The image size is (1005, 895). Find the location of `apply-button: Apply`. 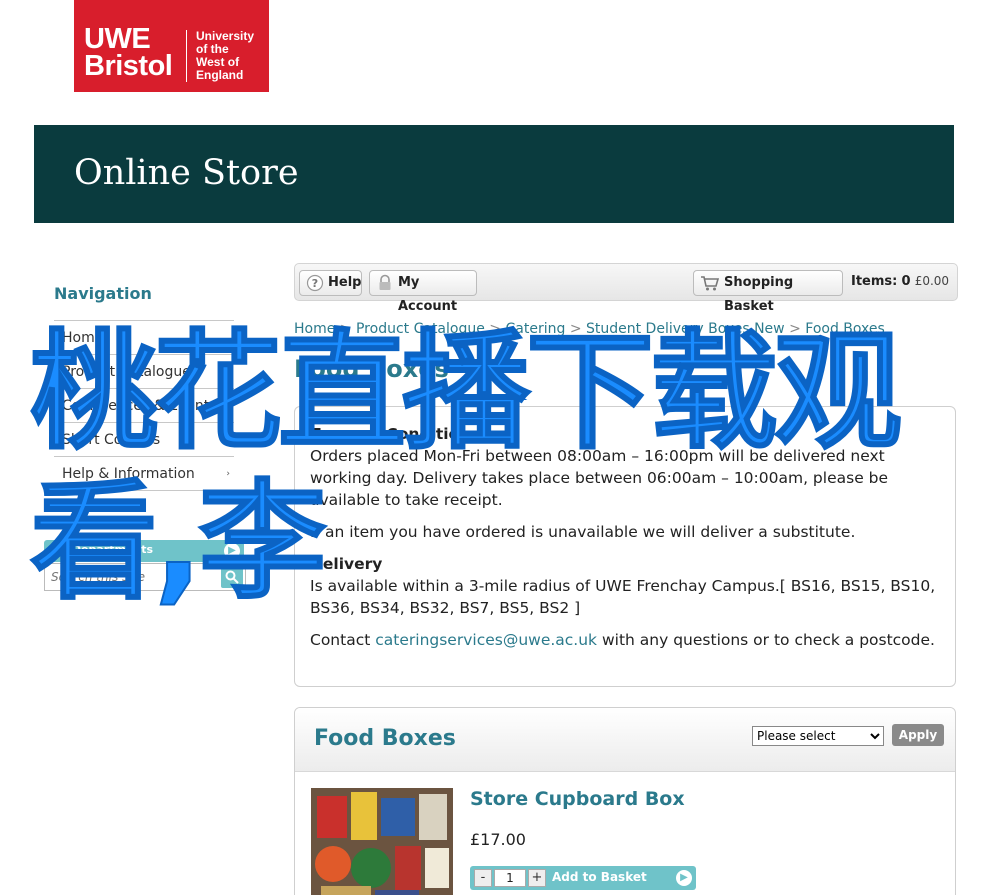

apply-button: Apply is located at coordinates (918, 735).